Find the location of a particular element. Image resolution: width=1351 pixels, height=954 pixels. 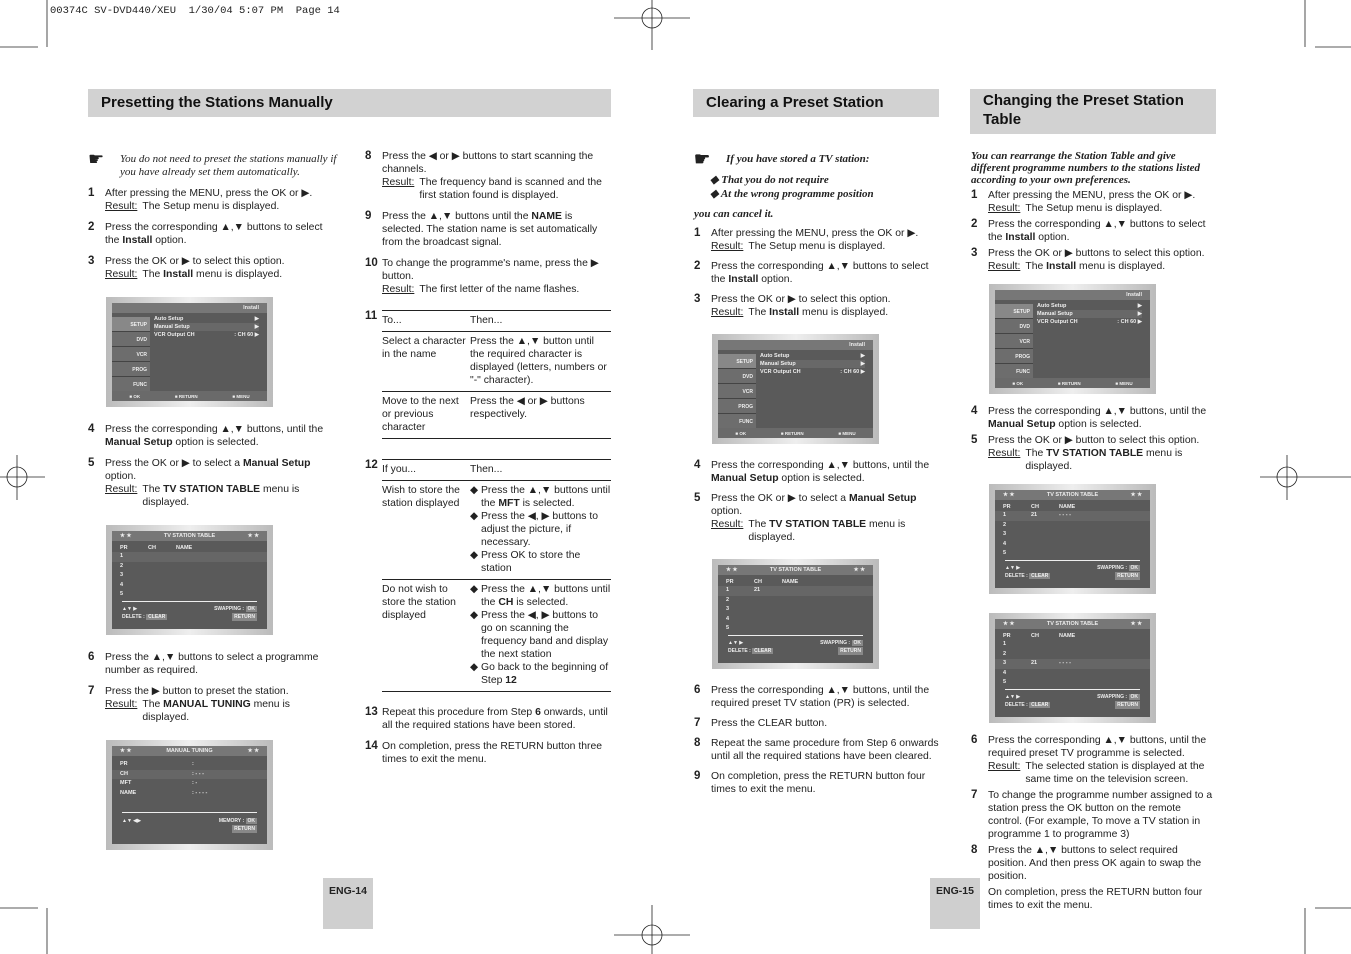

menu-item: Manual Setup ▶ is located at coordinates (1089, 314).